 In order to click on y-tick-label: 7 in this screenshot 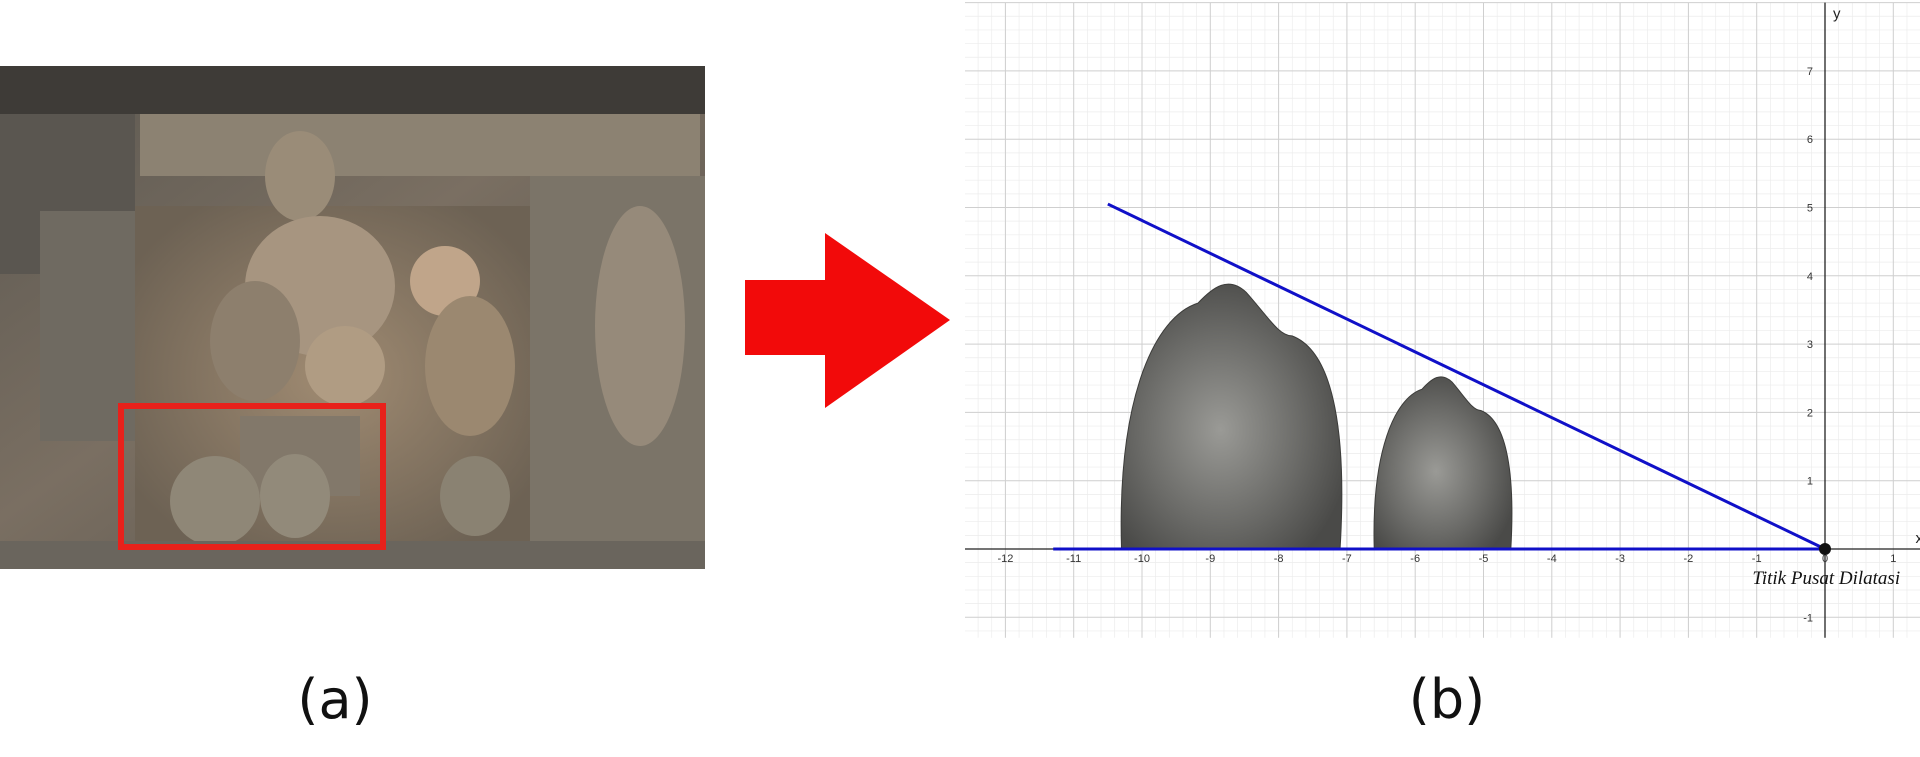, I will do `click(1810, 72)`.